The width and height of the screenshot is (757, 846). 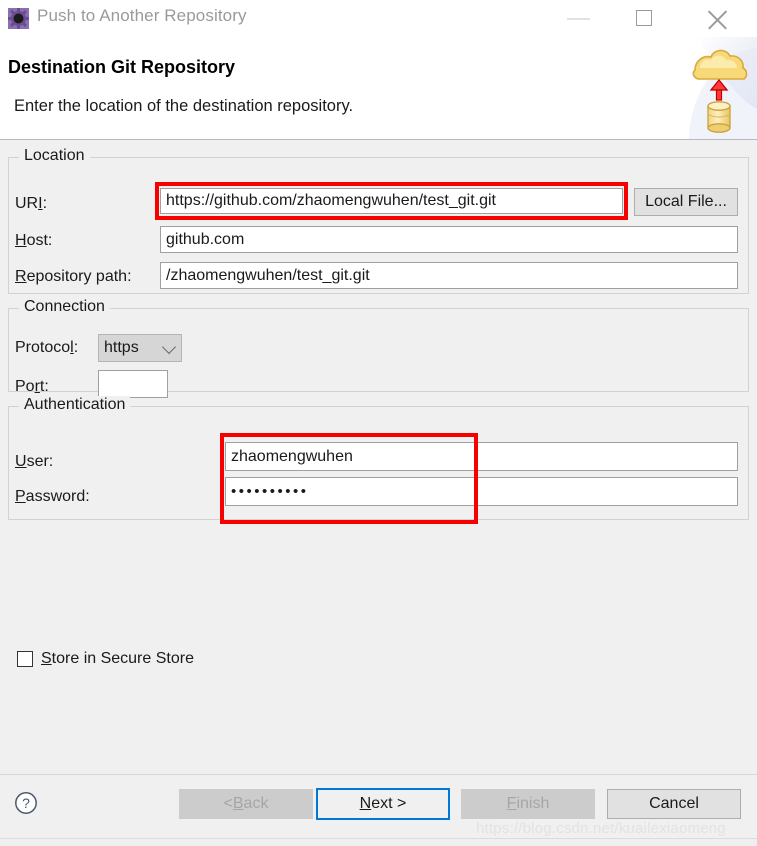 What do you see at coordinates (712, 88) in the screenshot?
I see `cloud-upload-database-icon` at bounding box center [712, 88].